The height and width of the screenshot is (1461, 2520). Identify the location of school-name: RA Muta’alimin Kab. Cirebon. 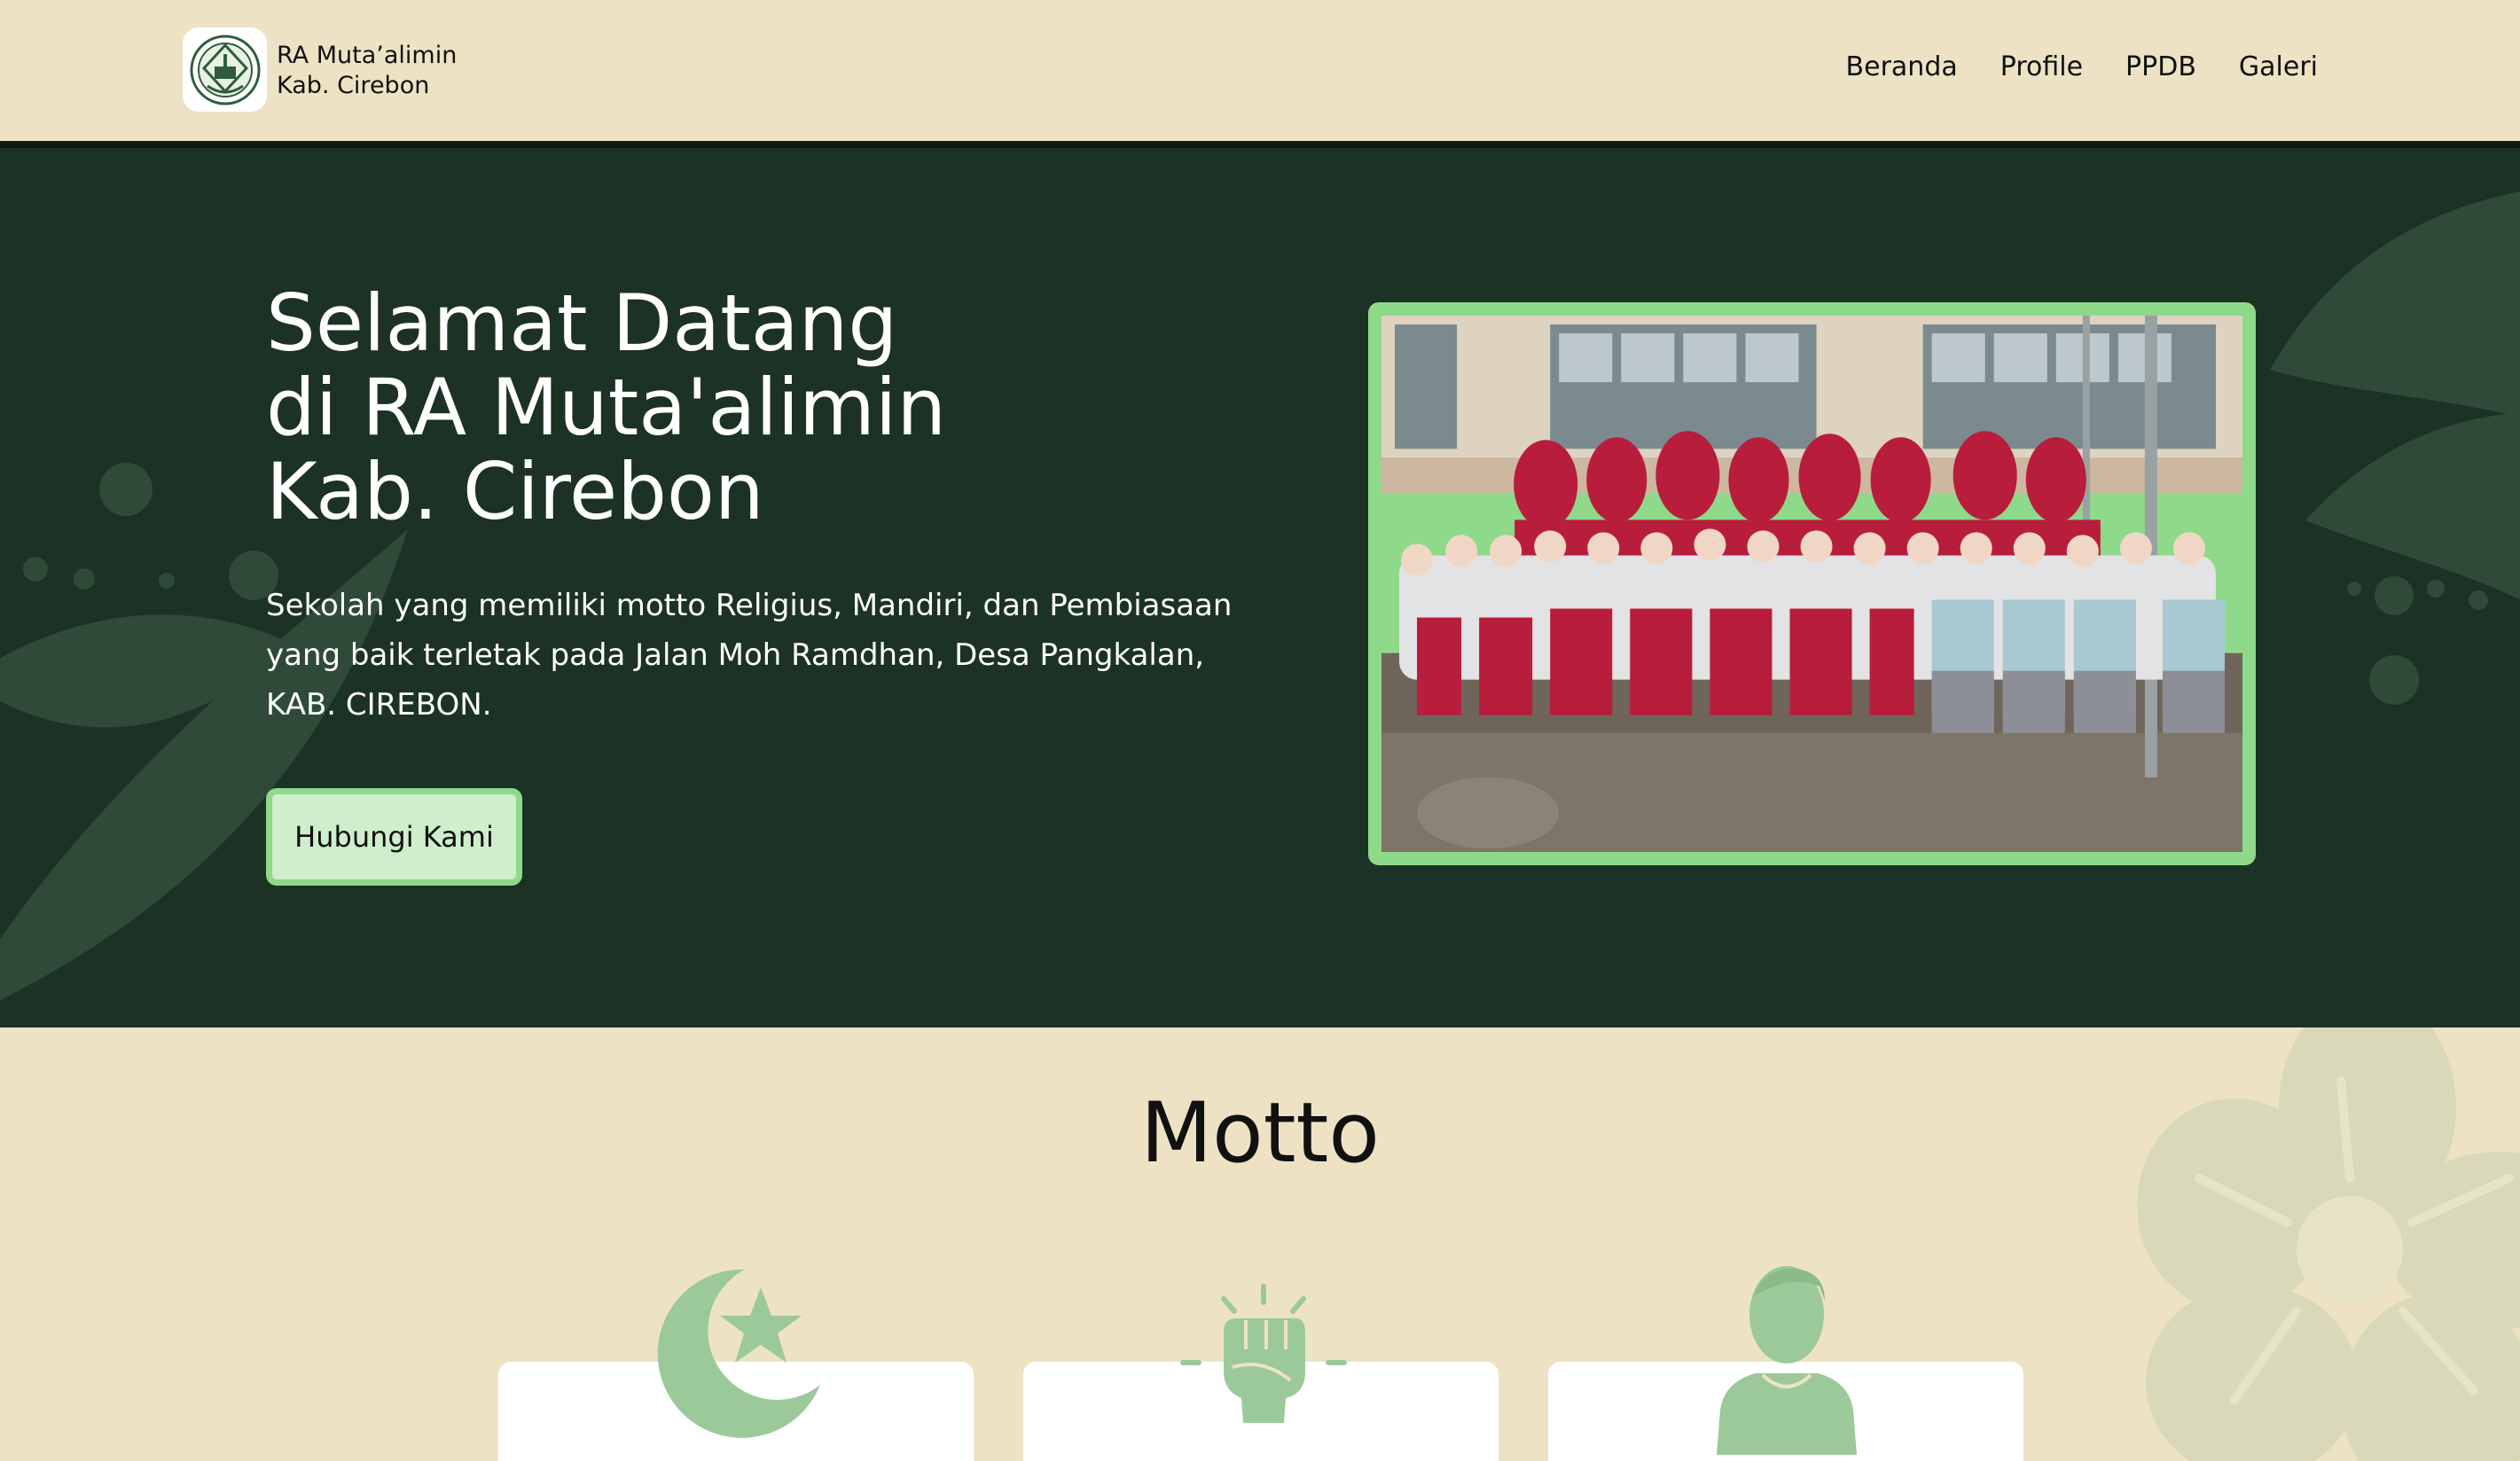
(367, 71).